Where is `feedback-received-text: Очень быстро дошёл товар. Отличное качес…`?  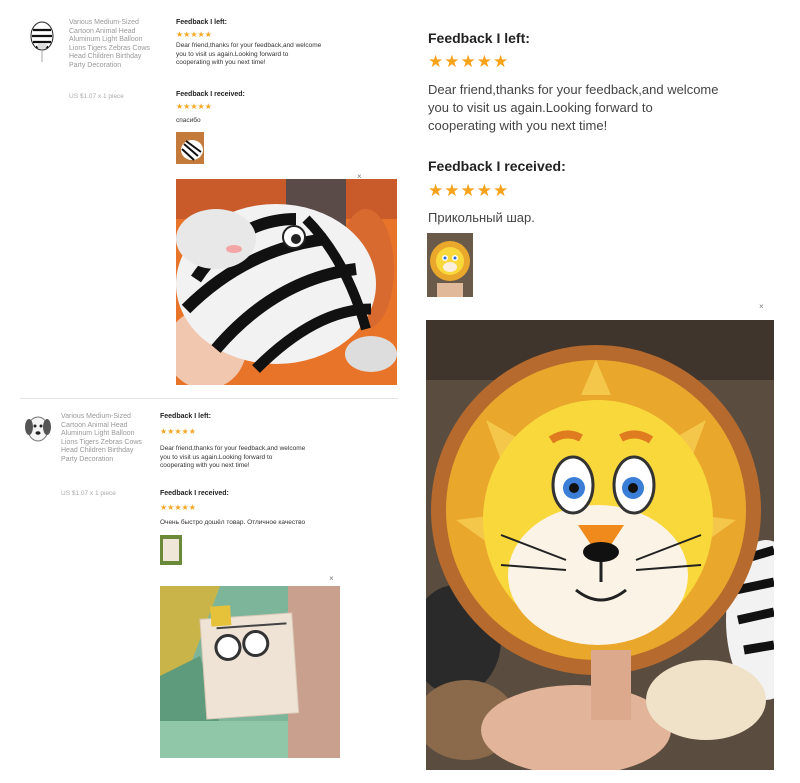
feedback-received-text: Очень быстро дошёл товар. Отличное качес… is located at coordinates (233, 522).